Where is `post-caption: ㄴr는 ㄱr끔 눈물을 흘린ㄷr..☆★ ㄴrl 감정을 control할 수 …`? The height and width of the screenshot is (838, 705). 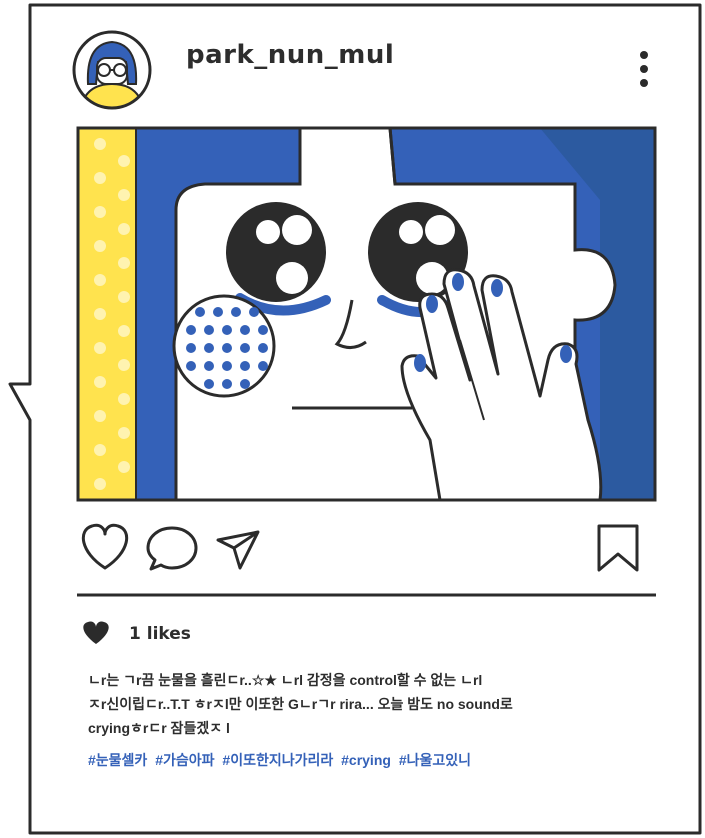
post-caption: ㄴr는 ㄱr끔 눈물을 흘린ㄷr..☆★ ㄴrl 감정을 control할 수 … is located at coordinates (348, 704).